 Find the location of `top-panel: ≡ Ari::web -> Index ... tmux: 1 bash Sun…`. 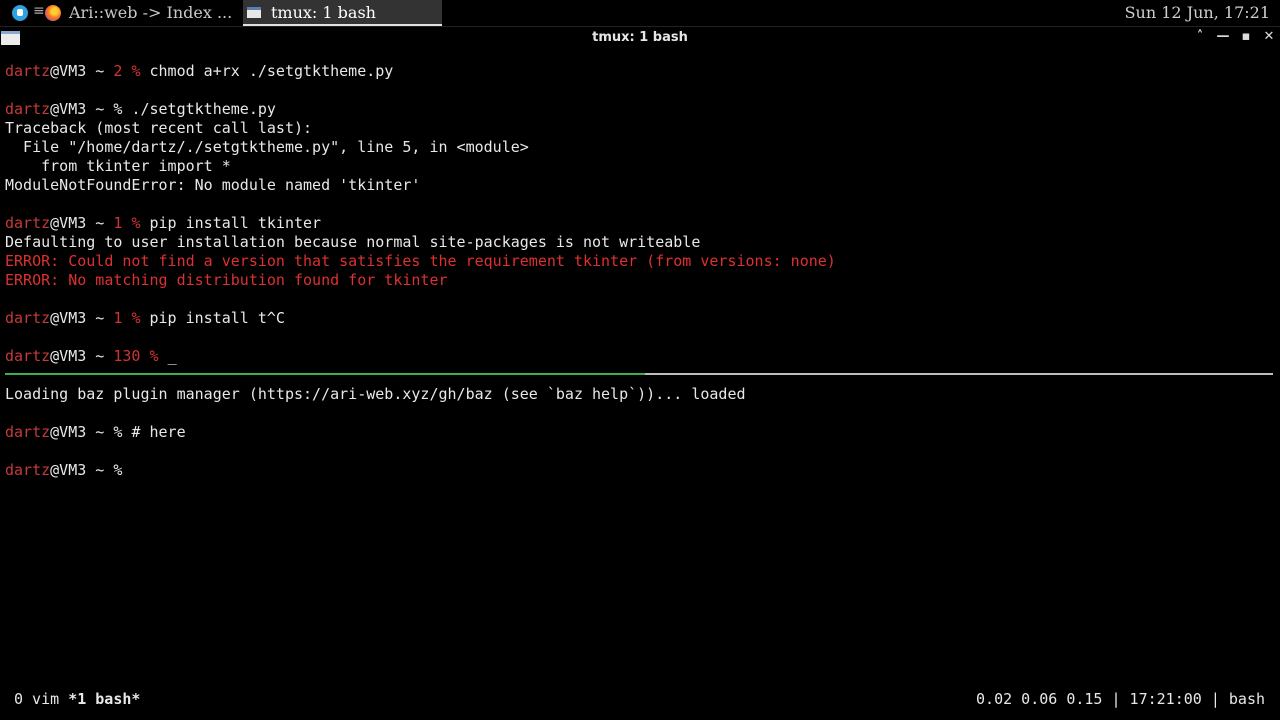

top-panel: ≡ Ari::web -> Index ... tmux: 1 bash Sun… is located at coordinates (640, 13).